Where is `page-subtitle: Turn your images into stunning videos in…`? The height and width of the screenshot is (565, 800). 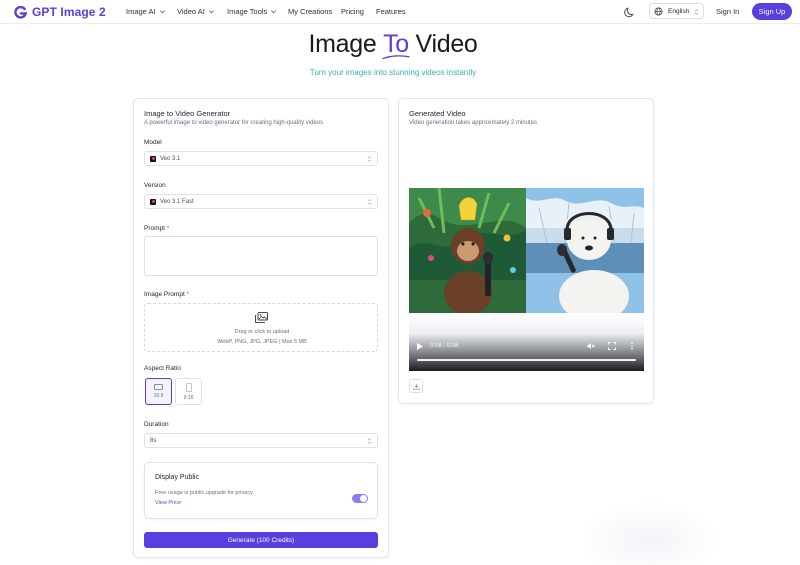 page-subtitle: Turn your images into stunning videos in… is located at coordinates (393, 72).